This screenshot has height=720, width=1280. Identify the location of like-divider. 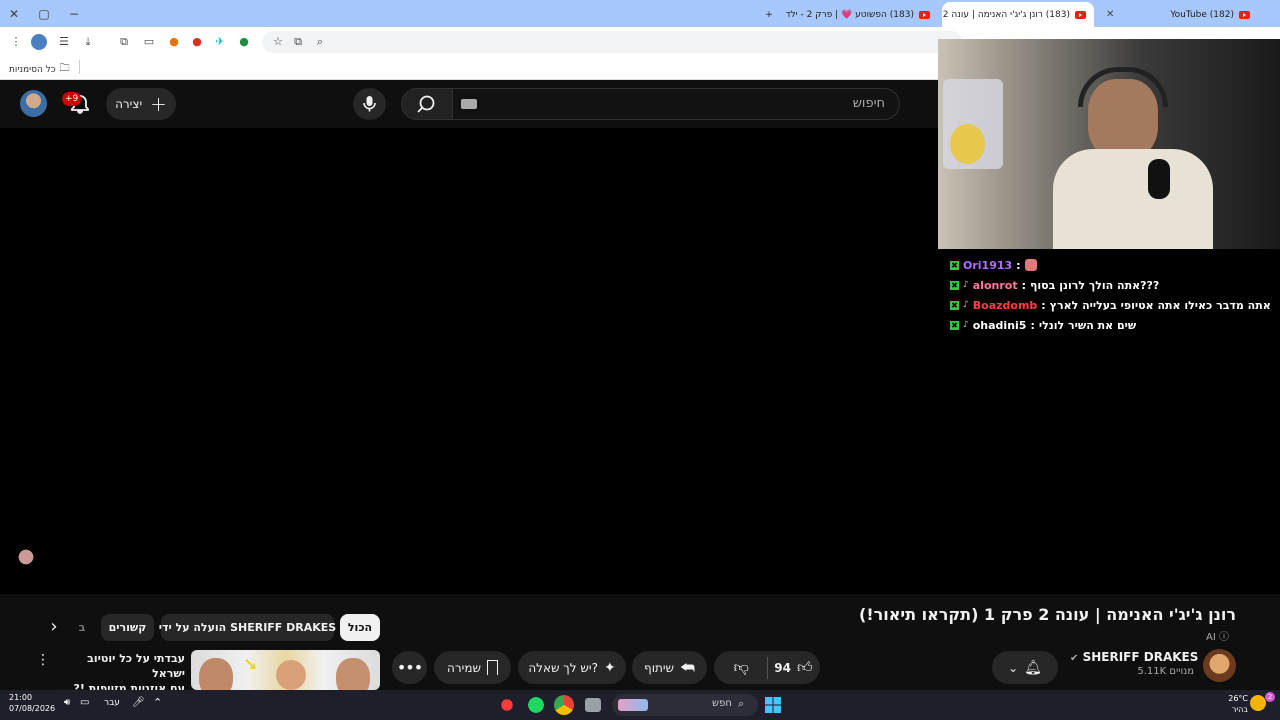
(768, 667).